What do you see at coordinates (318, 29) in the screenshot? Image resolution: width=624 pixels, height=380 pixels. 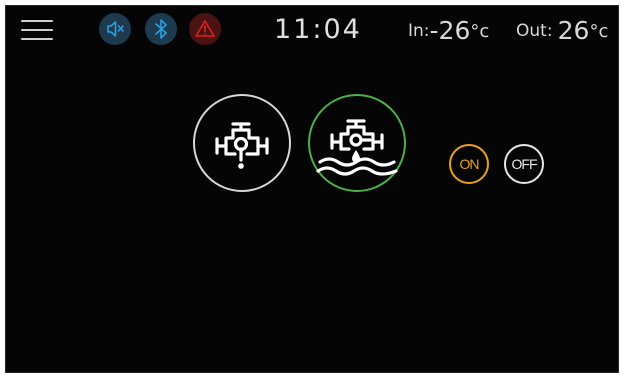 I see `clock: 11:04` at bounding box center [318, 29].